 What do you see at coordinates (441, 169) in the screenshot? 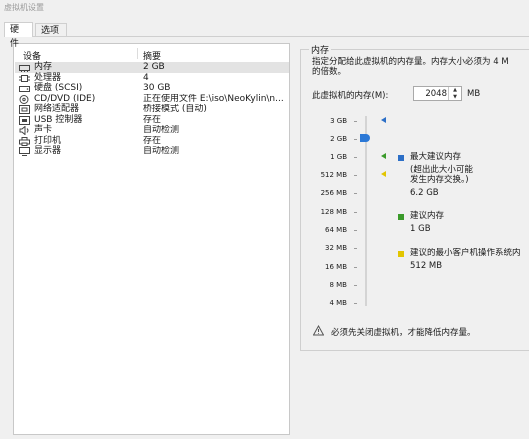
I see `max-recommended-note: (超出此大小可能` at bounding box center [441, 169].